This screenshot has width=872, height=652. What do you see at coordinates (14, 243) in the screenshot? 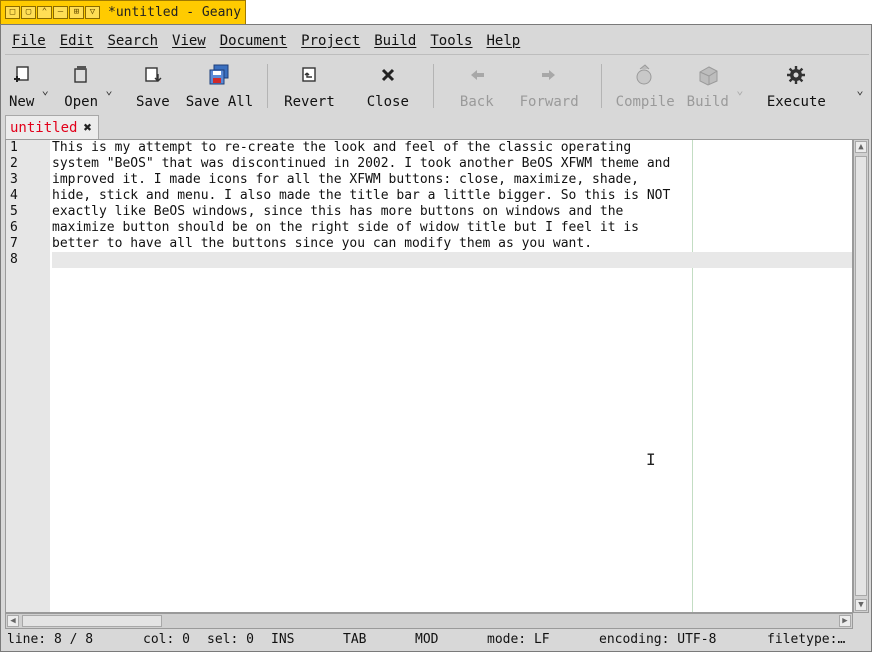
I see `line-number: 7` at bounding box center [14, 243].